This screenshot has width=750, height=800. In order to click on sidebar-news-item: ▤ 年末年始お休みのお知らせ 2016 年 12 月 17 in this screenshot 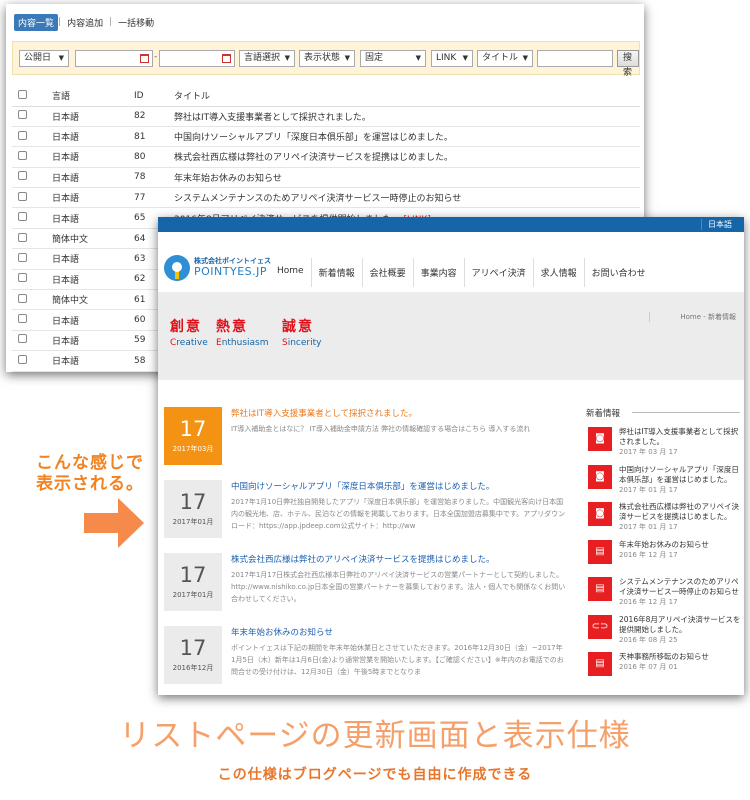, I will do `click(665, 557)`.